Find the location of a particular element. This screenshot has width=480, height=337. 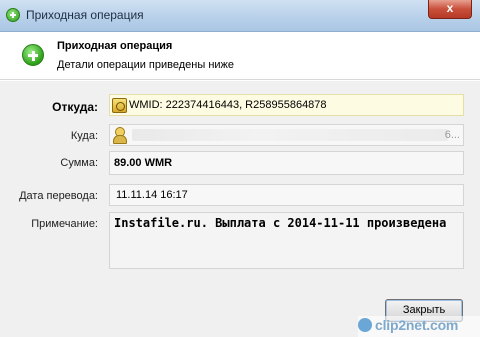

watermark: clip2net.com is located at coordinates (419, 326).